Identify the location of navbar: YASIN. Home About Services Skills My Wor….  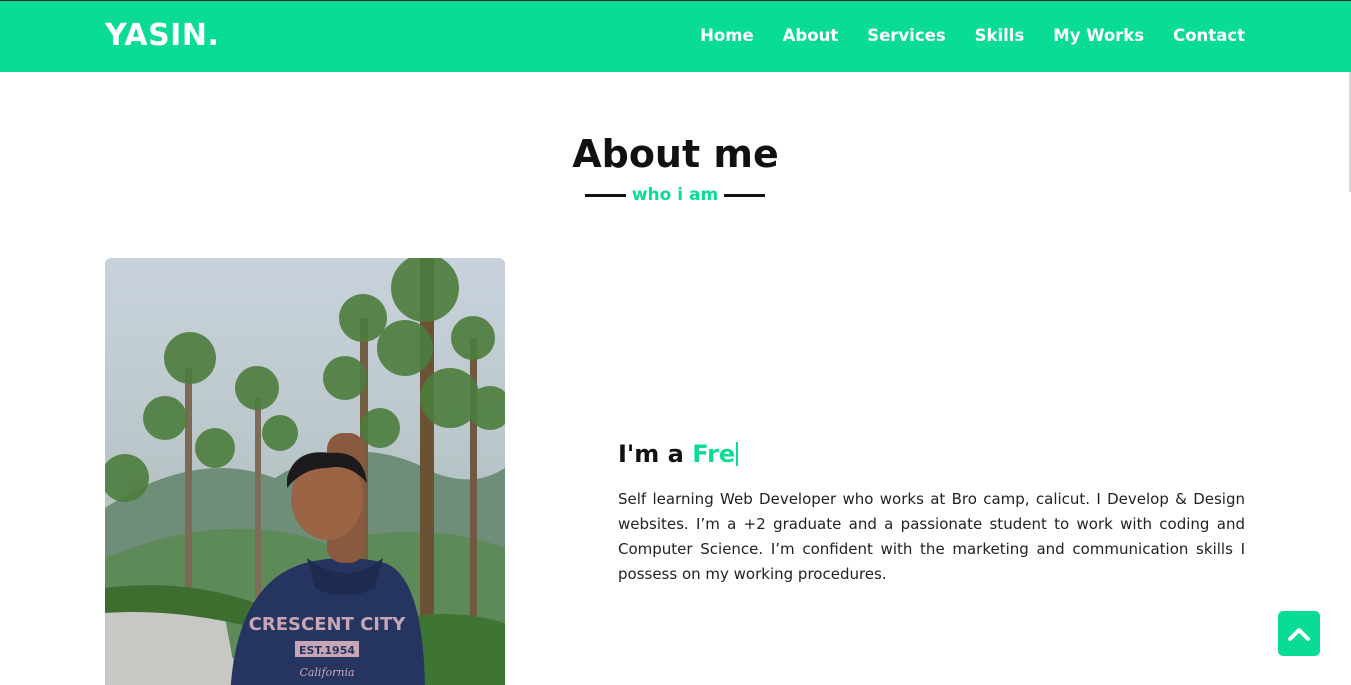
(675, 36).